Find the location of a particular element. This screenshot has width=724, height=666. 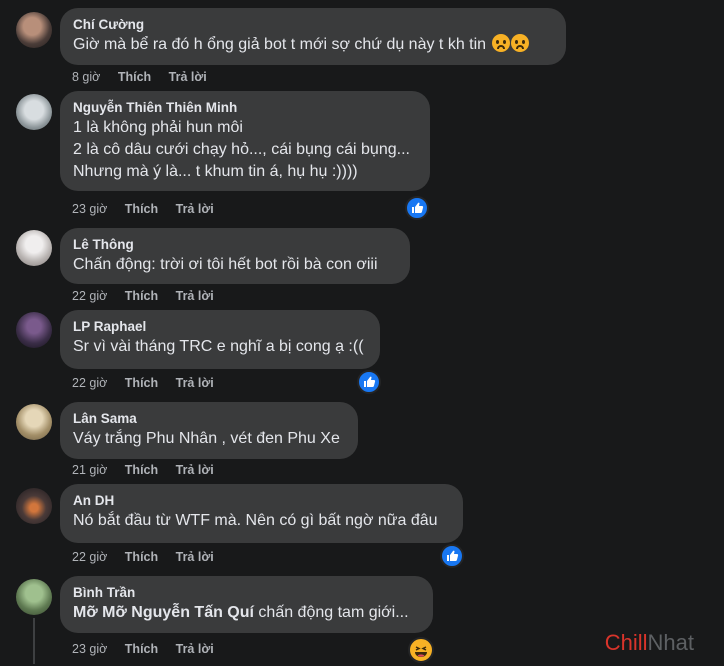

comment-meta: 21 giờ Thích Trả lời is located at coordinates (150, 470).